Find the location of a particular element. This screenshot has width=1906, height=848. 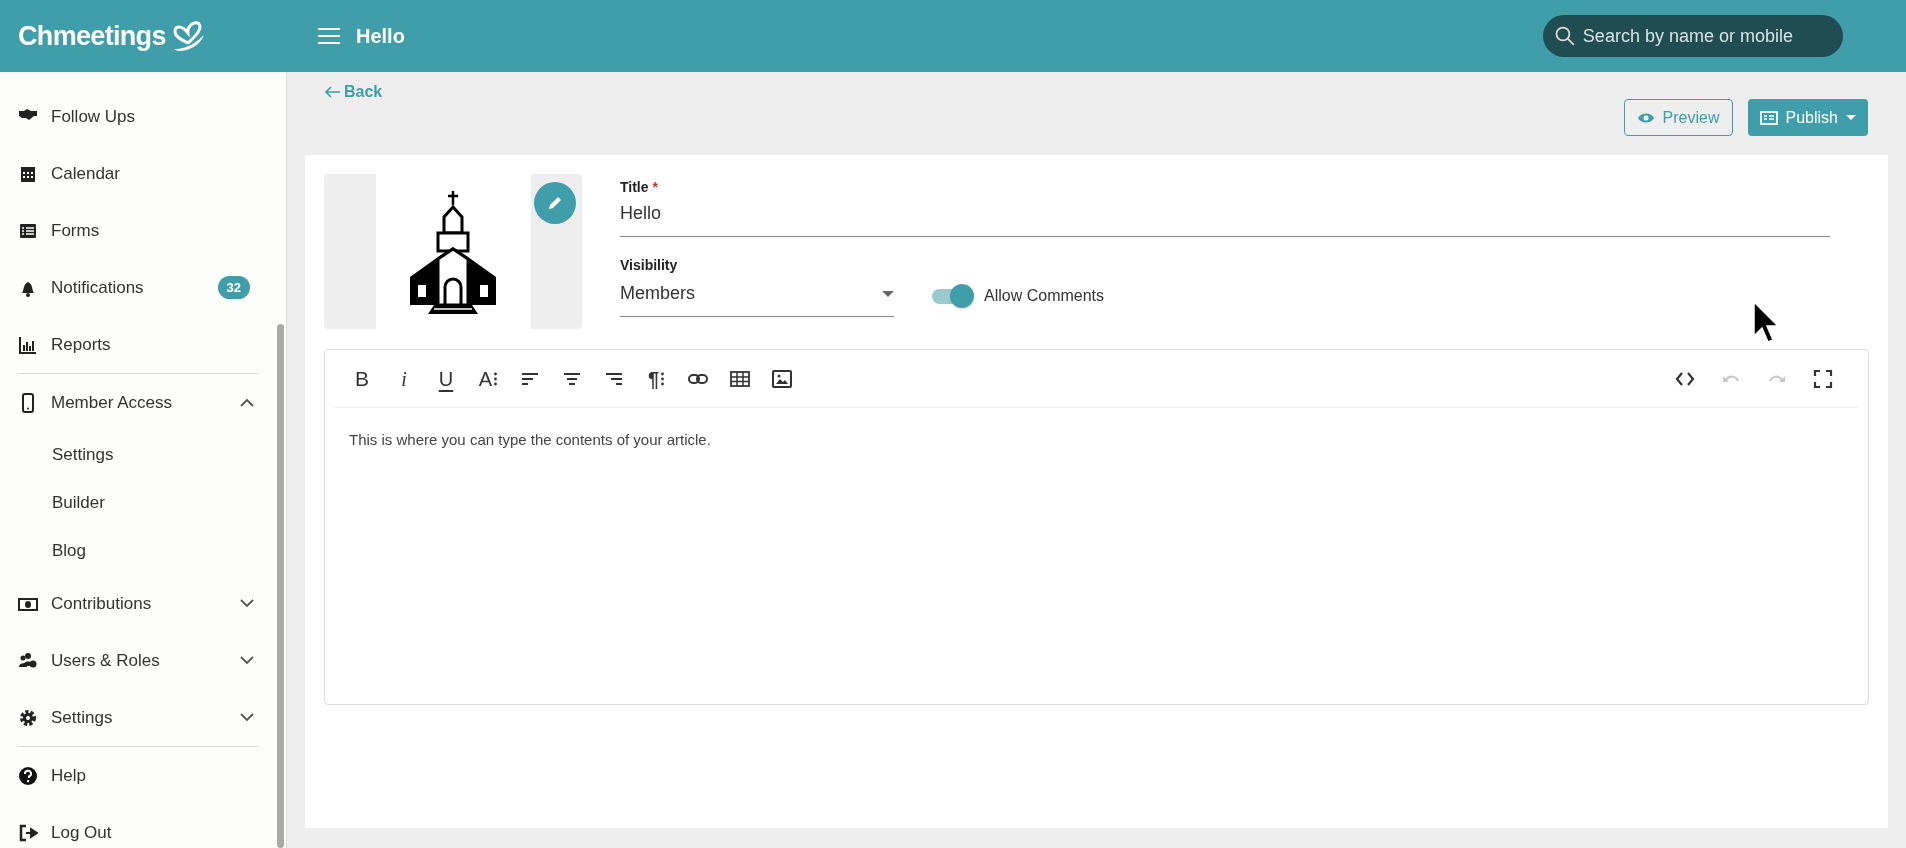

arrow-left-icon is located at coordinates (332, 92).